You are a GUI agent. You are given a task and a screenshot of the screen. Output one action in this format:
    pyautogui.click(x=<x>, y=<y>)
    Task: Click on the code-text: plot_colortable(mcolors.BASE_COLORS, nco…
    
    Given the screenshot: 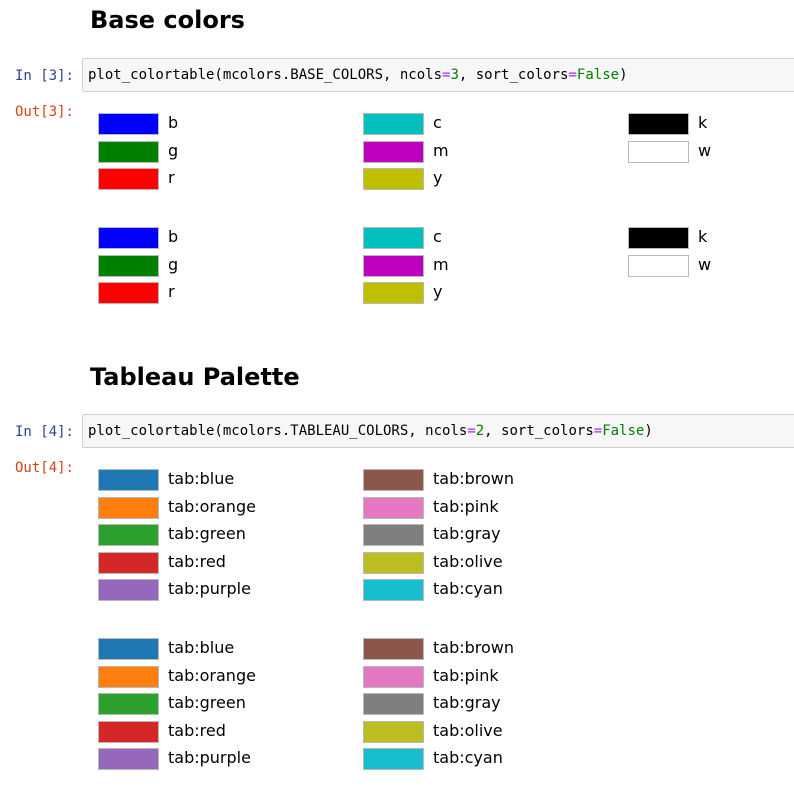 What is the action you would take?
    pyautogui.click(x=265, y=75)
    